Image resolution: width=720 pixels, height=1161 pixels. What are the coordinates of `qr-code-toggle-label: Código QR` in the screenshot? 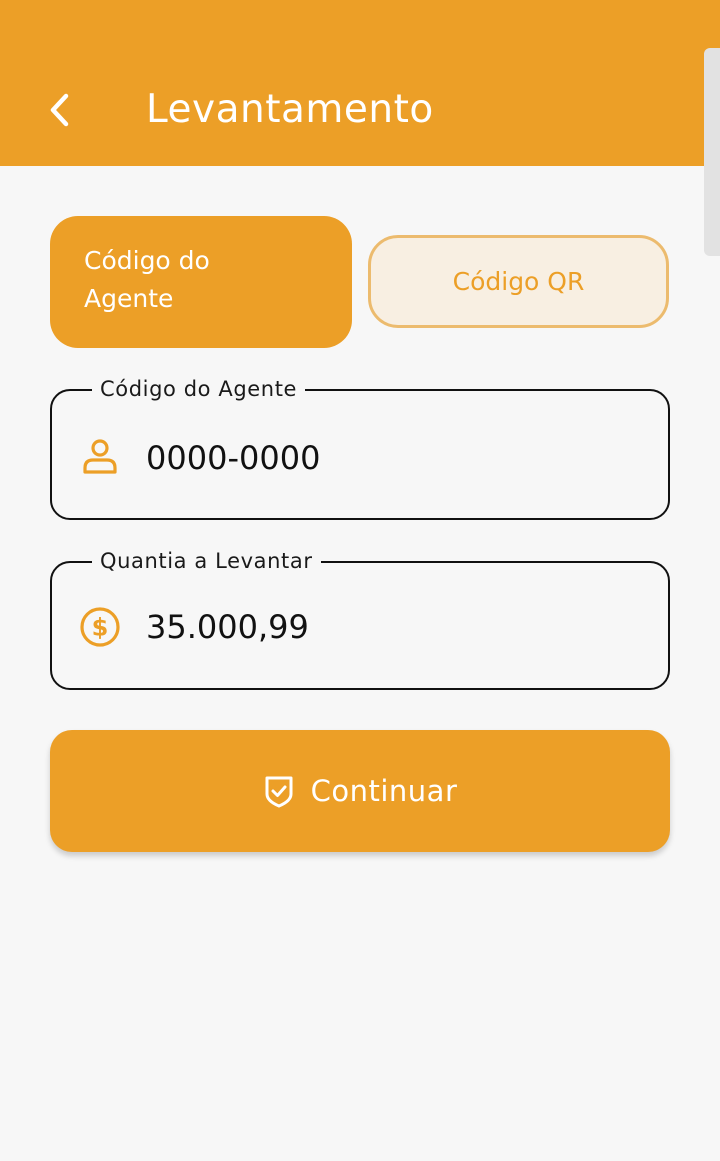 It's located at (518, 281).